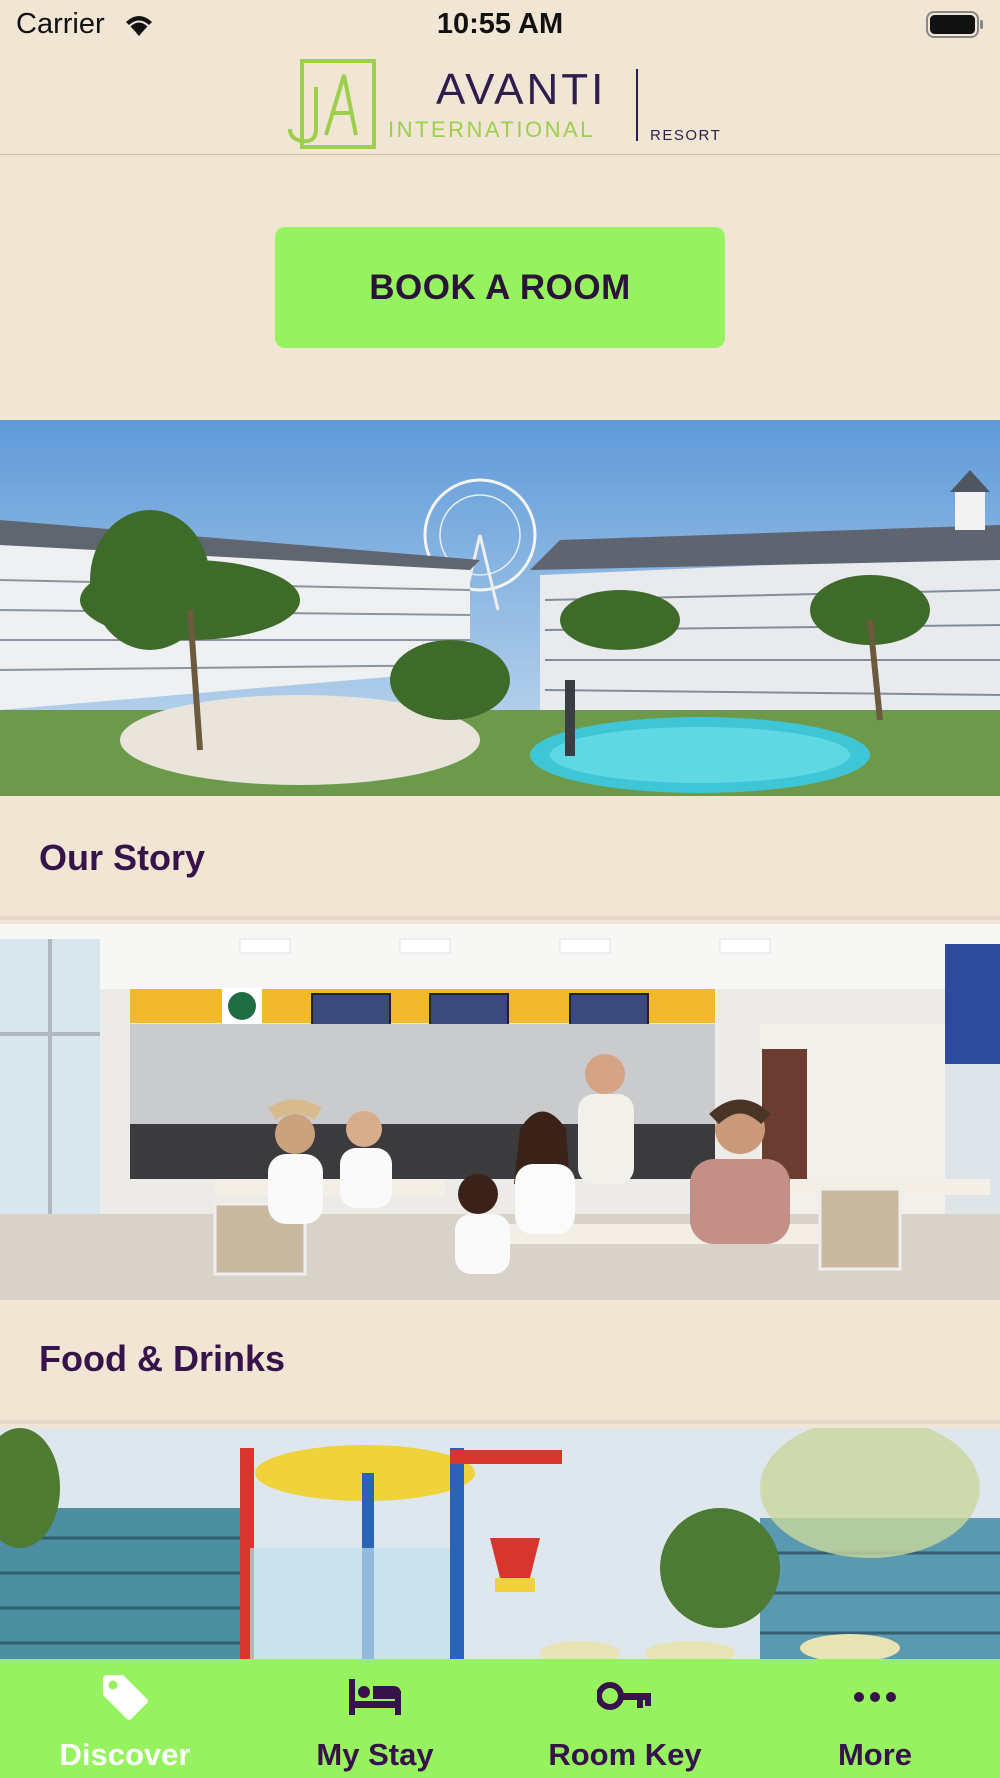  What do you see at coordinates (625, 1754) in the screenshot?
I see `tab-label: Room Key` at bounding box center [625, 1754].